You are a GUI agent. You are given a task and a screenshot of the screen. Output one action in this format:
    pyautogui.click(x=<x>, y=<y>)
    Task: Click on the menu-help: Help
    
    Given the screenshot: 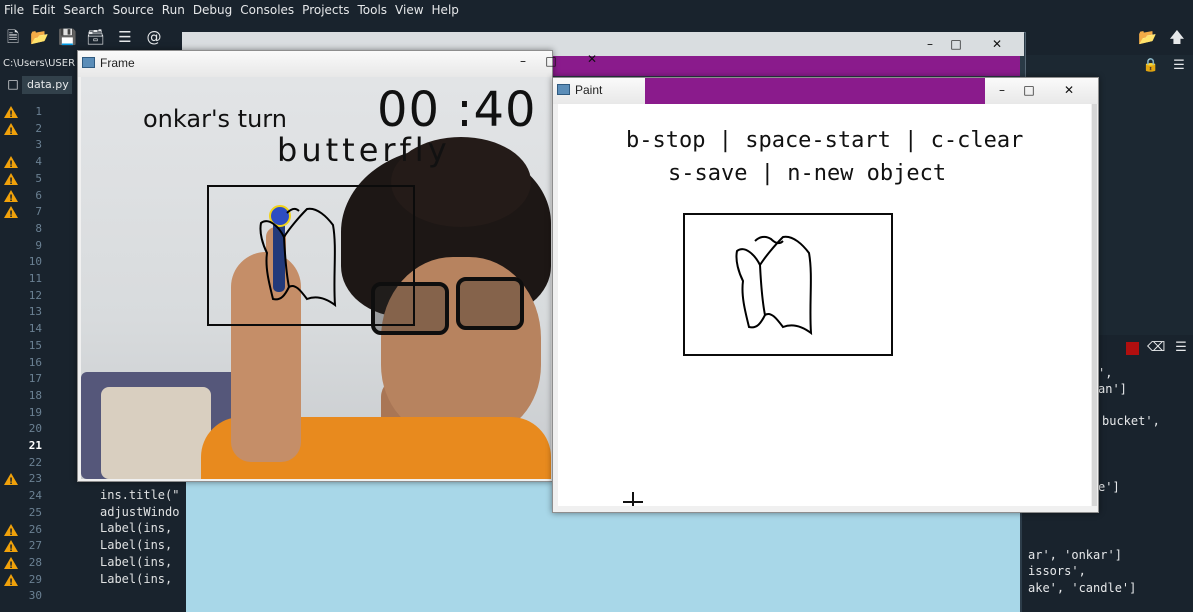 What is the action you would take?
    pyautogui.click(x=445, y=10)
    